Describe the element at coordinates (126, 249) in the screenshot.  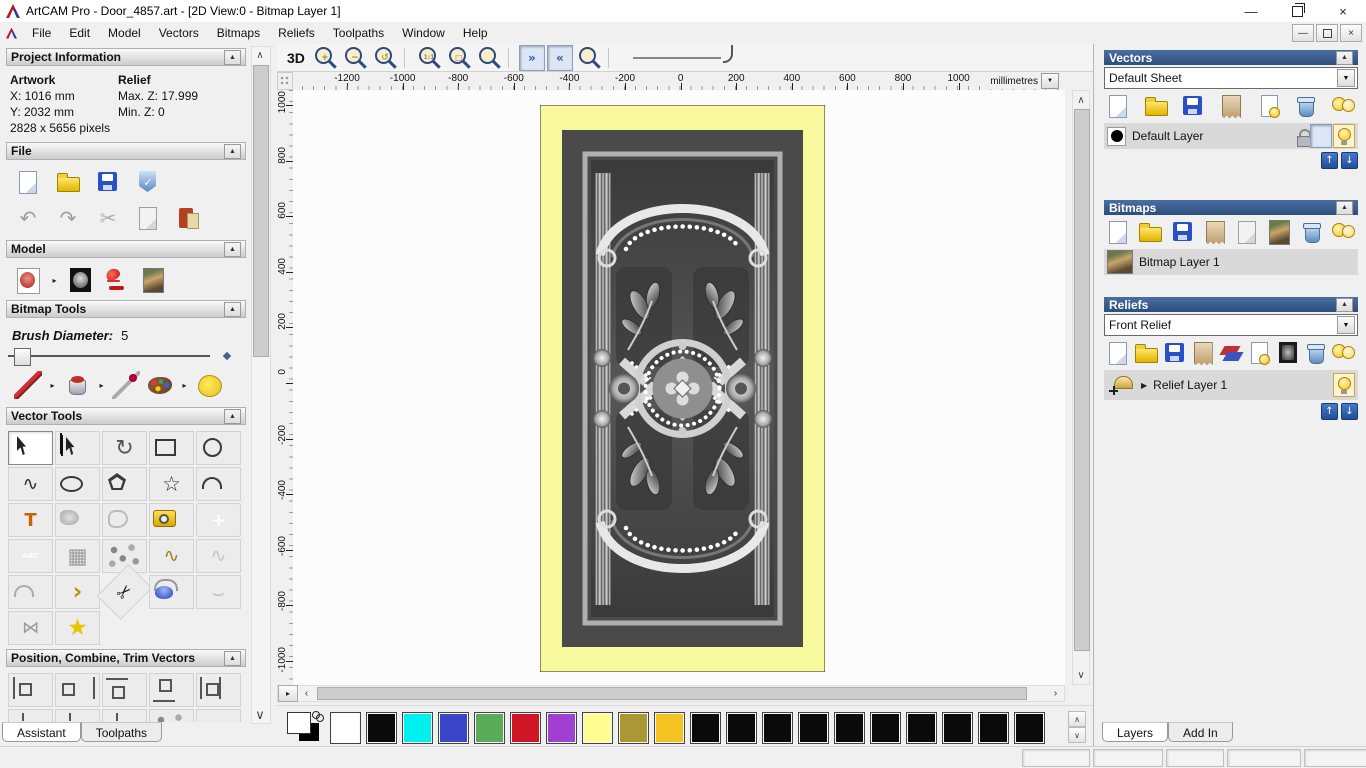
I see `model-section-header: Model ▲` at that location.